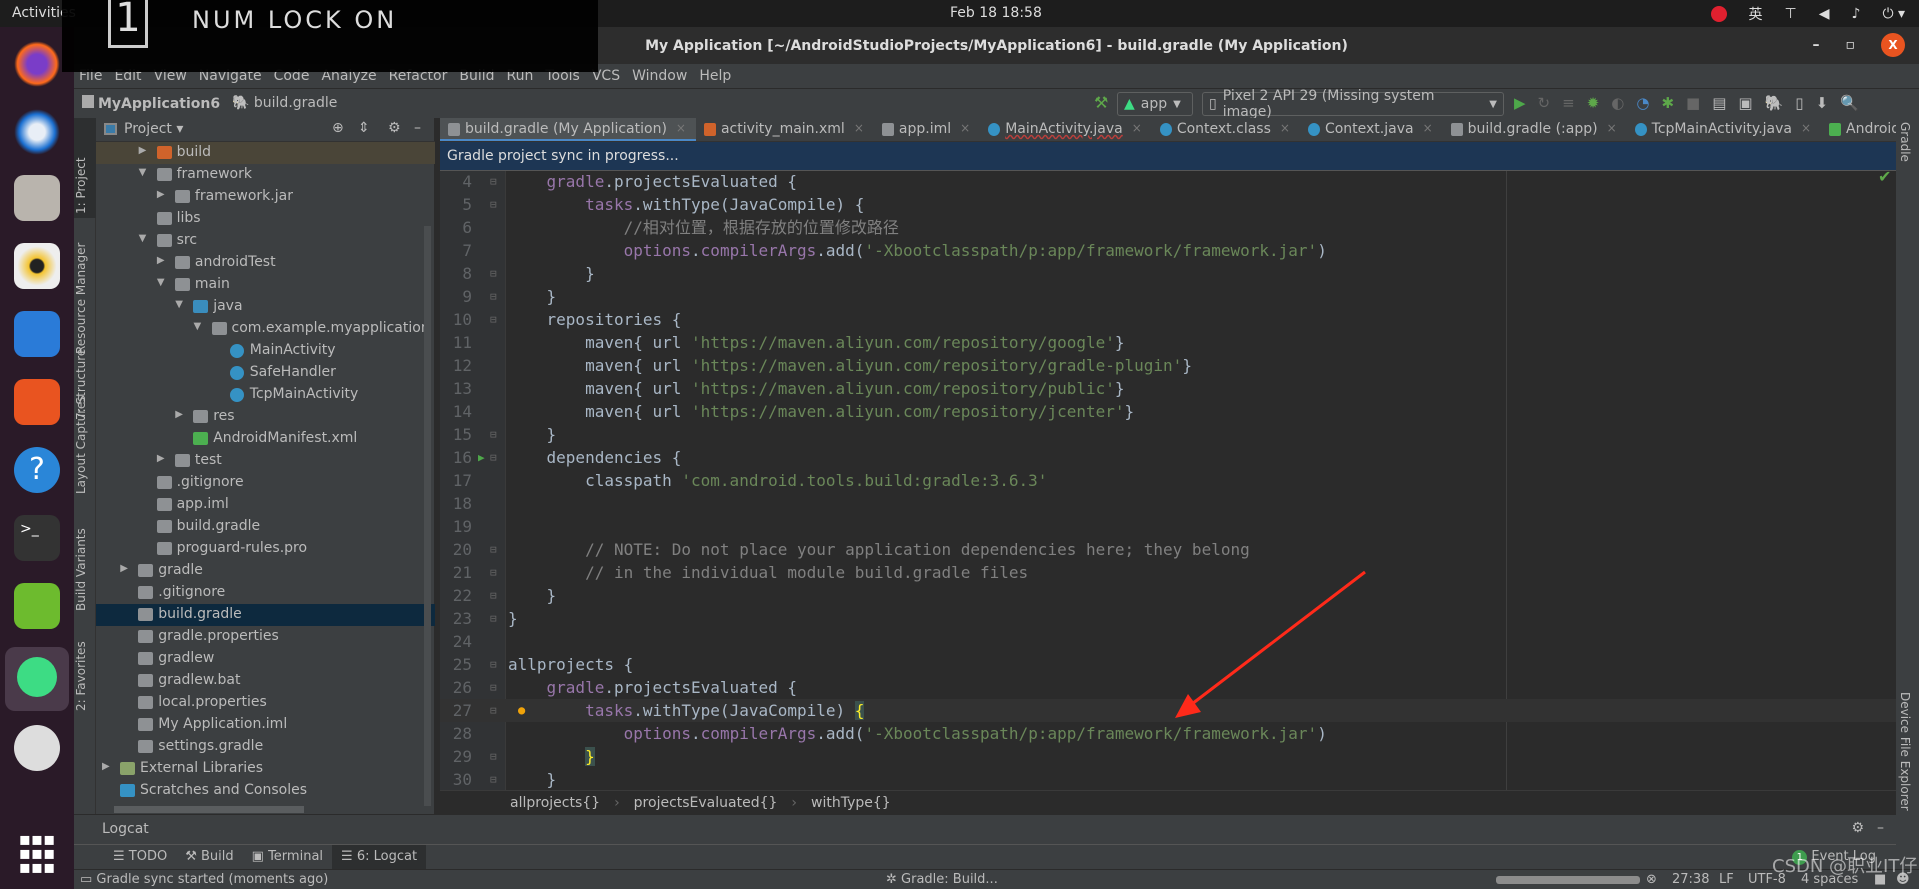 This screenshot has width=1919, height=889. Describe the element at coordinates (1276, 639) in the screenshot. I see `arrow-shaft` at that location.